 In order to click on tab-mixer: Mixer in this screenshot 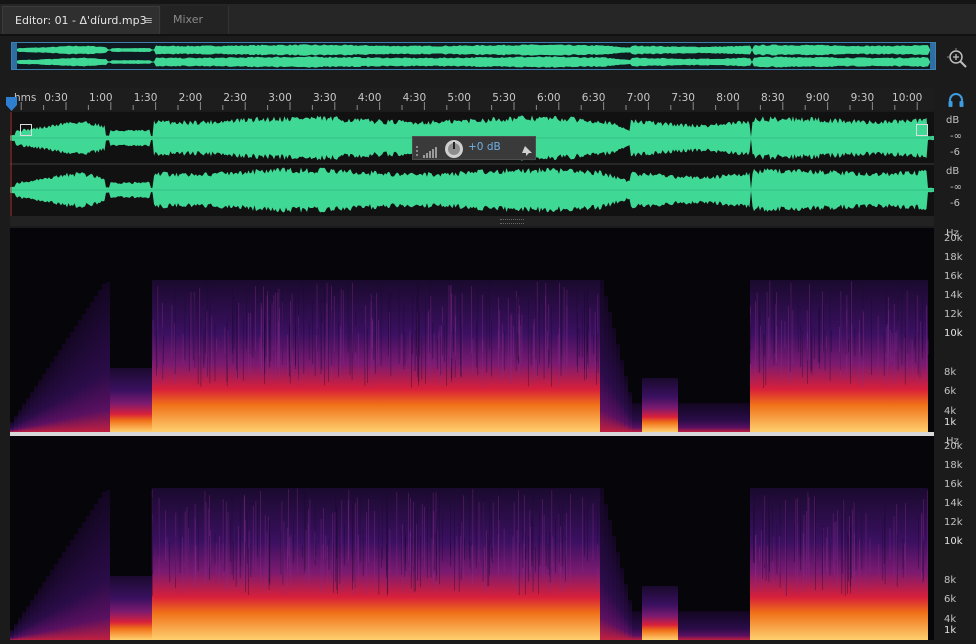, I will do `click(195, 20)`.